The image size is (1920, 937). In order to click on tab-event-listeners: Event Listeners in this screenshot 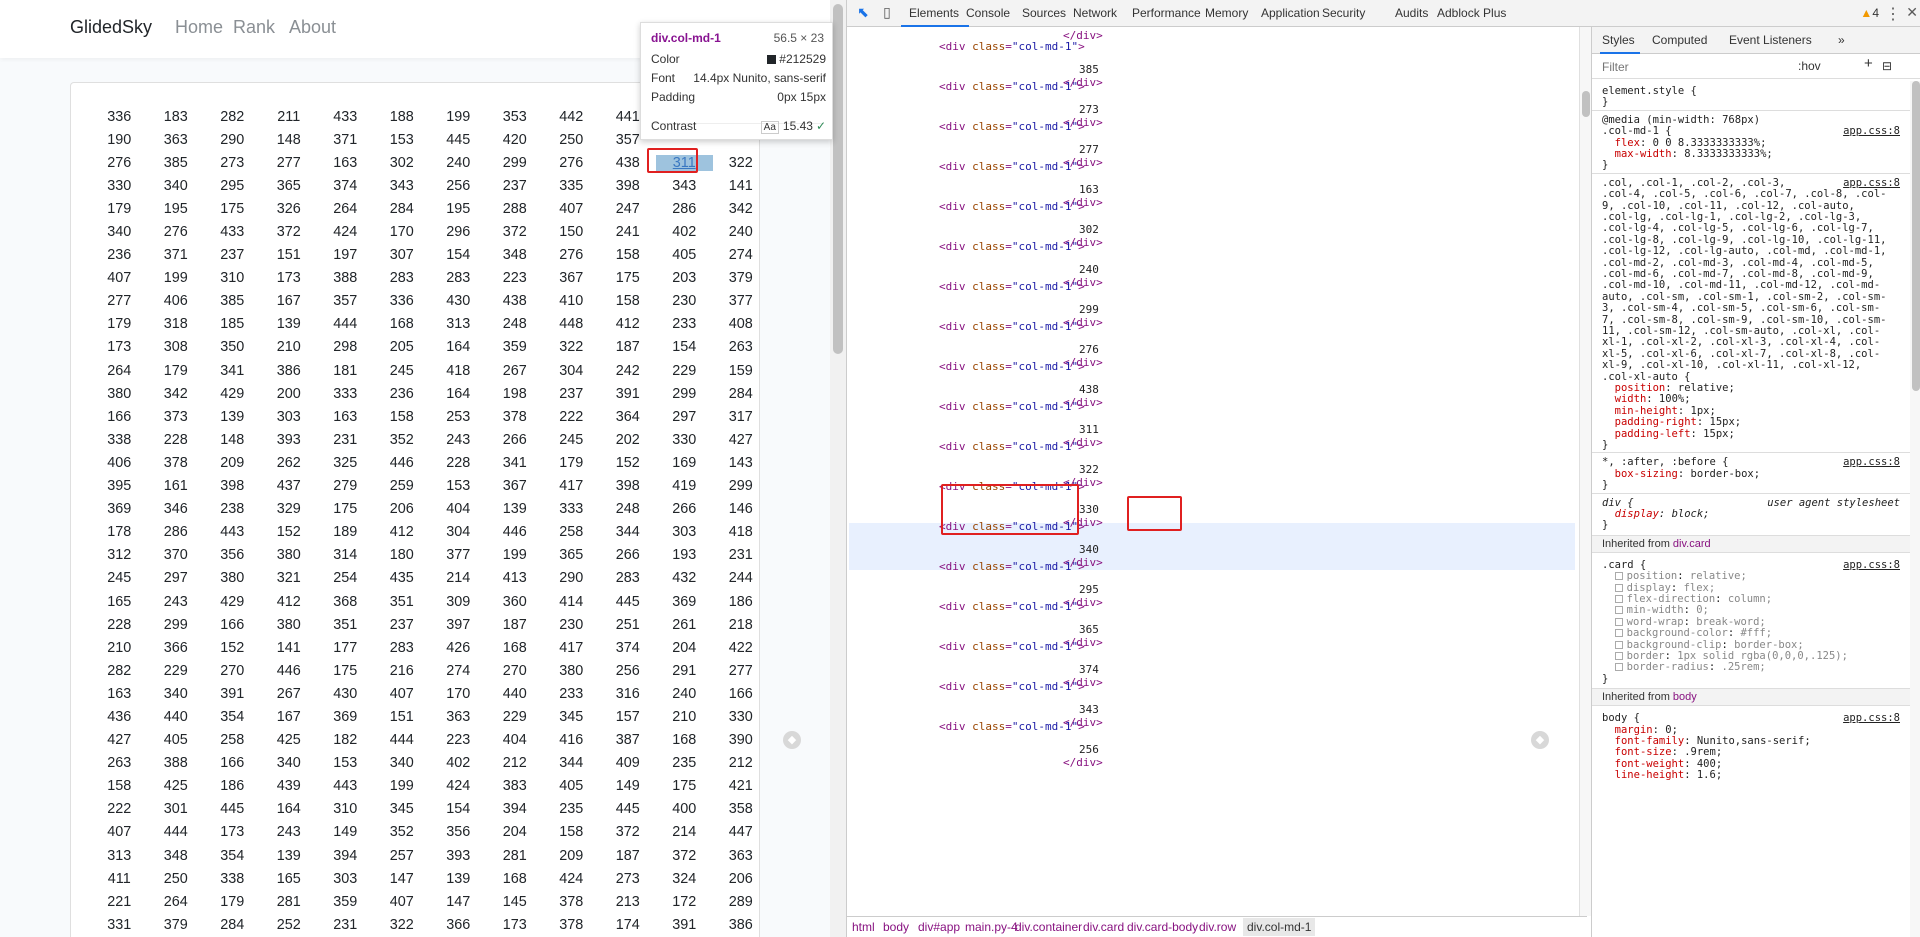, I will do `click(1770, 40)`.